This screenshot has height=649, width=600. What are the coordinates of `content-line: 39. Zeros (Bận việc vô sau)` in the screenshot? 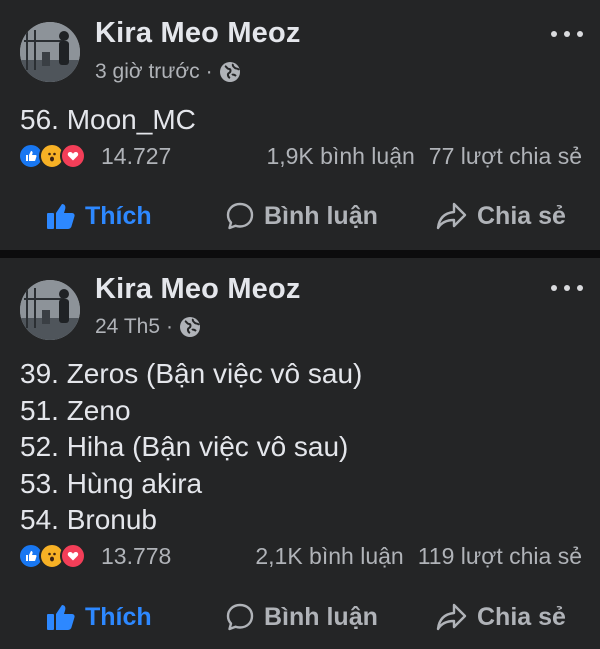 It's located at (191, 373).